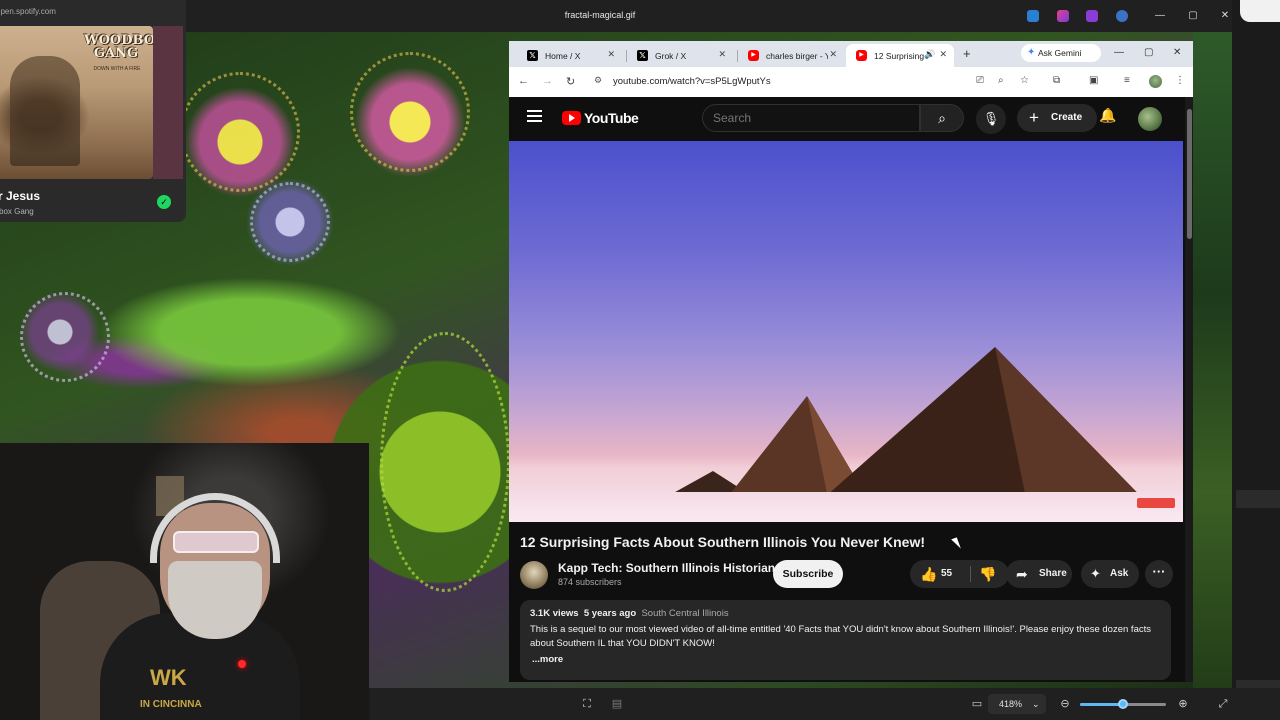  What do you see at coordinates (1024, 80) in the screenshot?
I see `bookmark-star-icon: ☆` at bounding box center [1024, 80].